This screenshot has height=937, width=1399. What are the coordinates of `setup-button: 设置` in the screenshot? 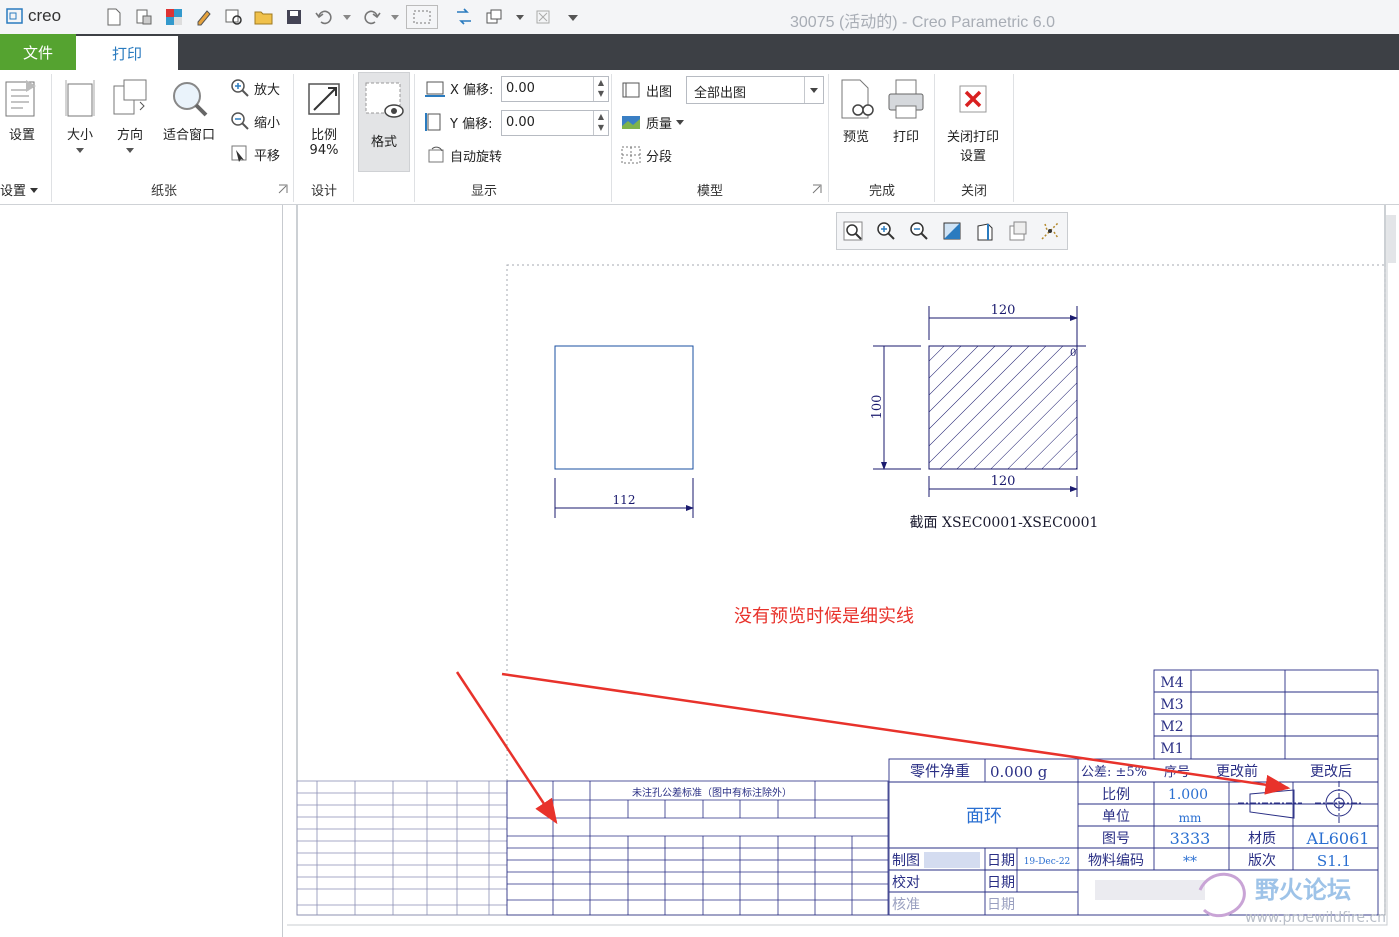 It's located at (22, 109).